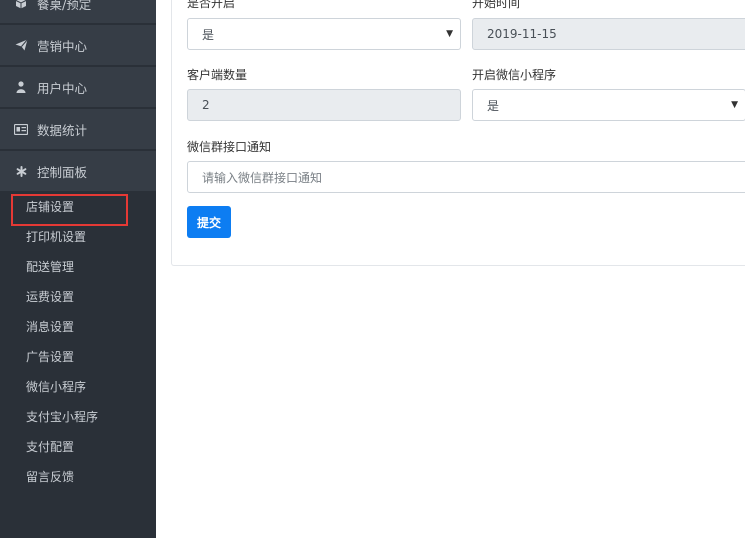 This screenshot has width=745, height=538. I want to click on submenu-item-wechat-miniprogram: 微信小程序, so click(56, 387).